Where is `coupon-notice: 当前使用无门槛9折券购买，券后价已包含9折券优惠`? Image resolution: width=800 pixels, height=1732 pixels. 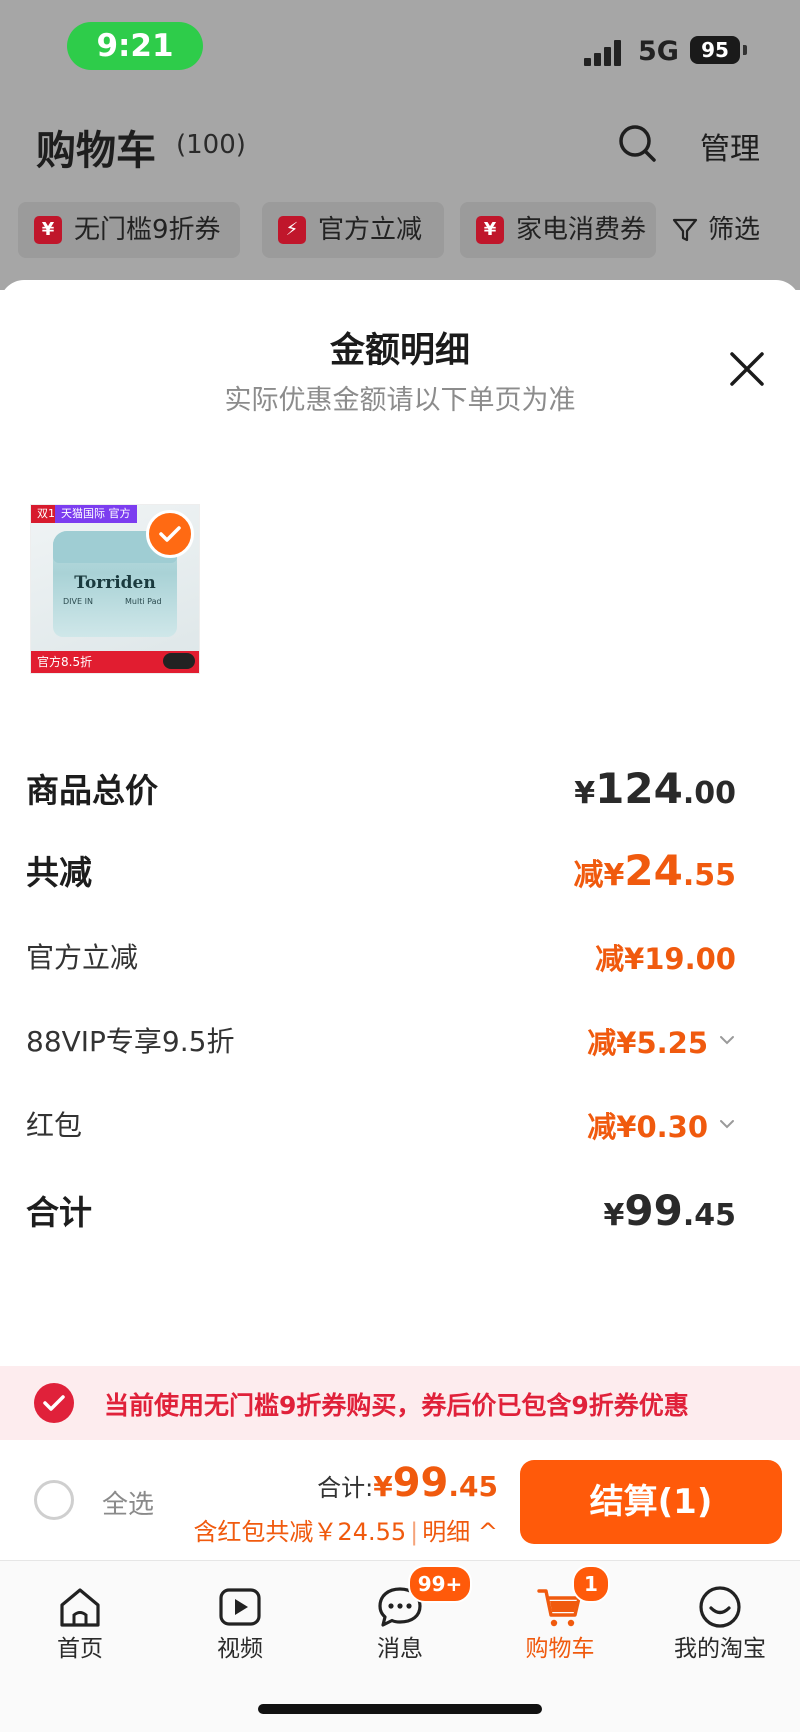
coupon-notice: 当前使用无门槛9折券购买，券后价已包含9折券优惠 is located at coordinates (400, 1403).